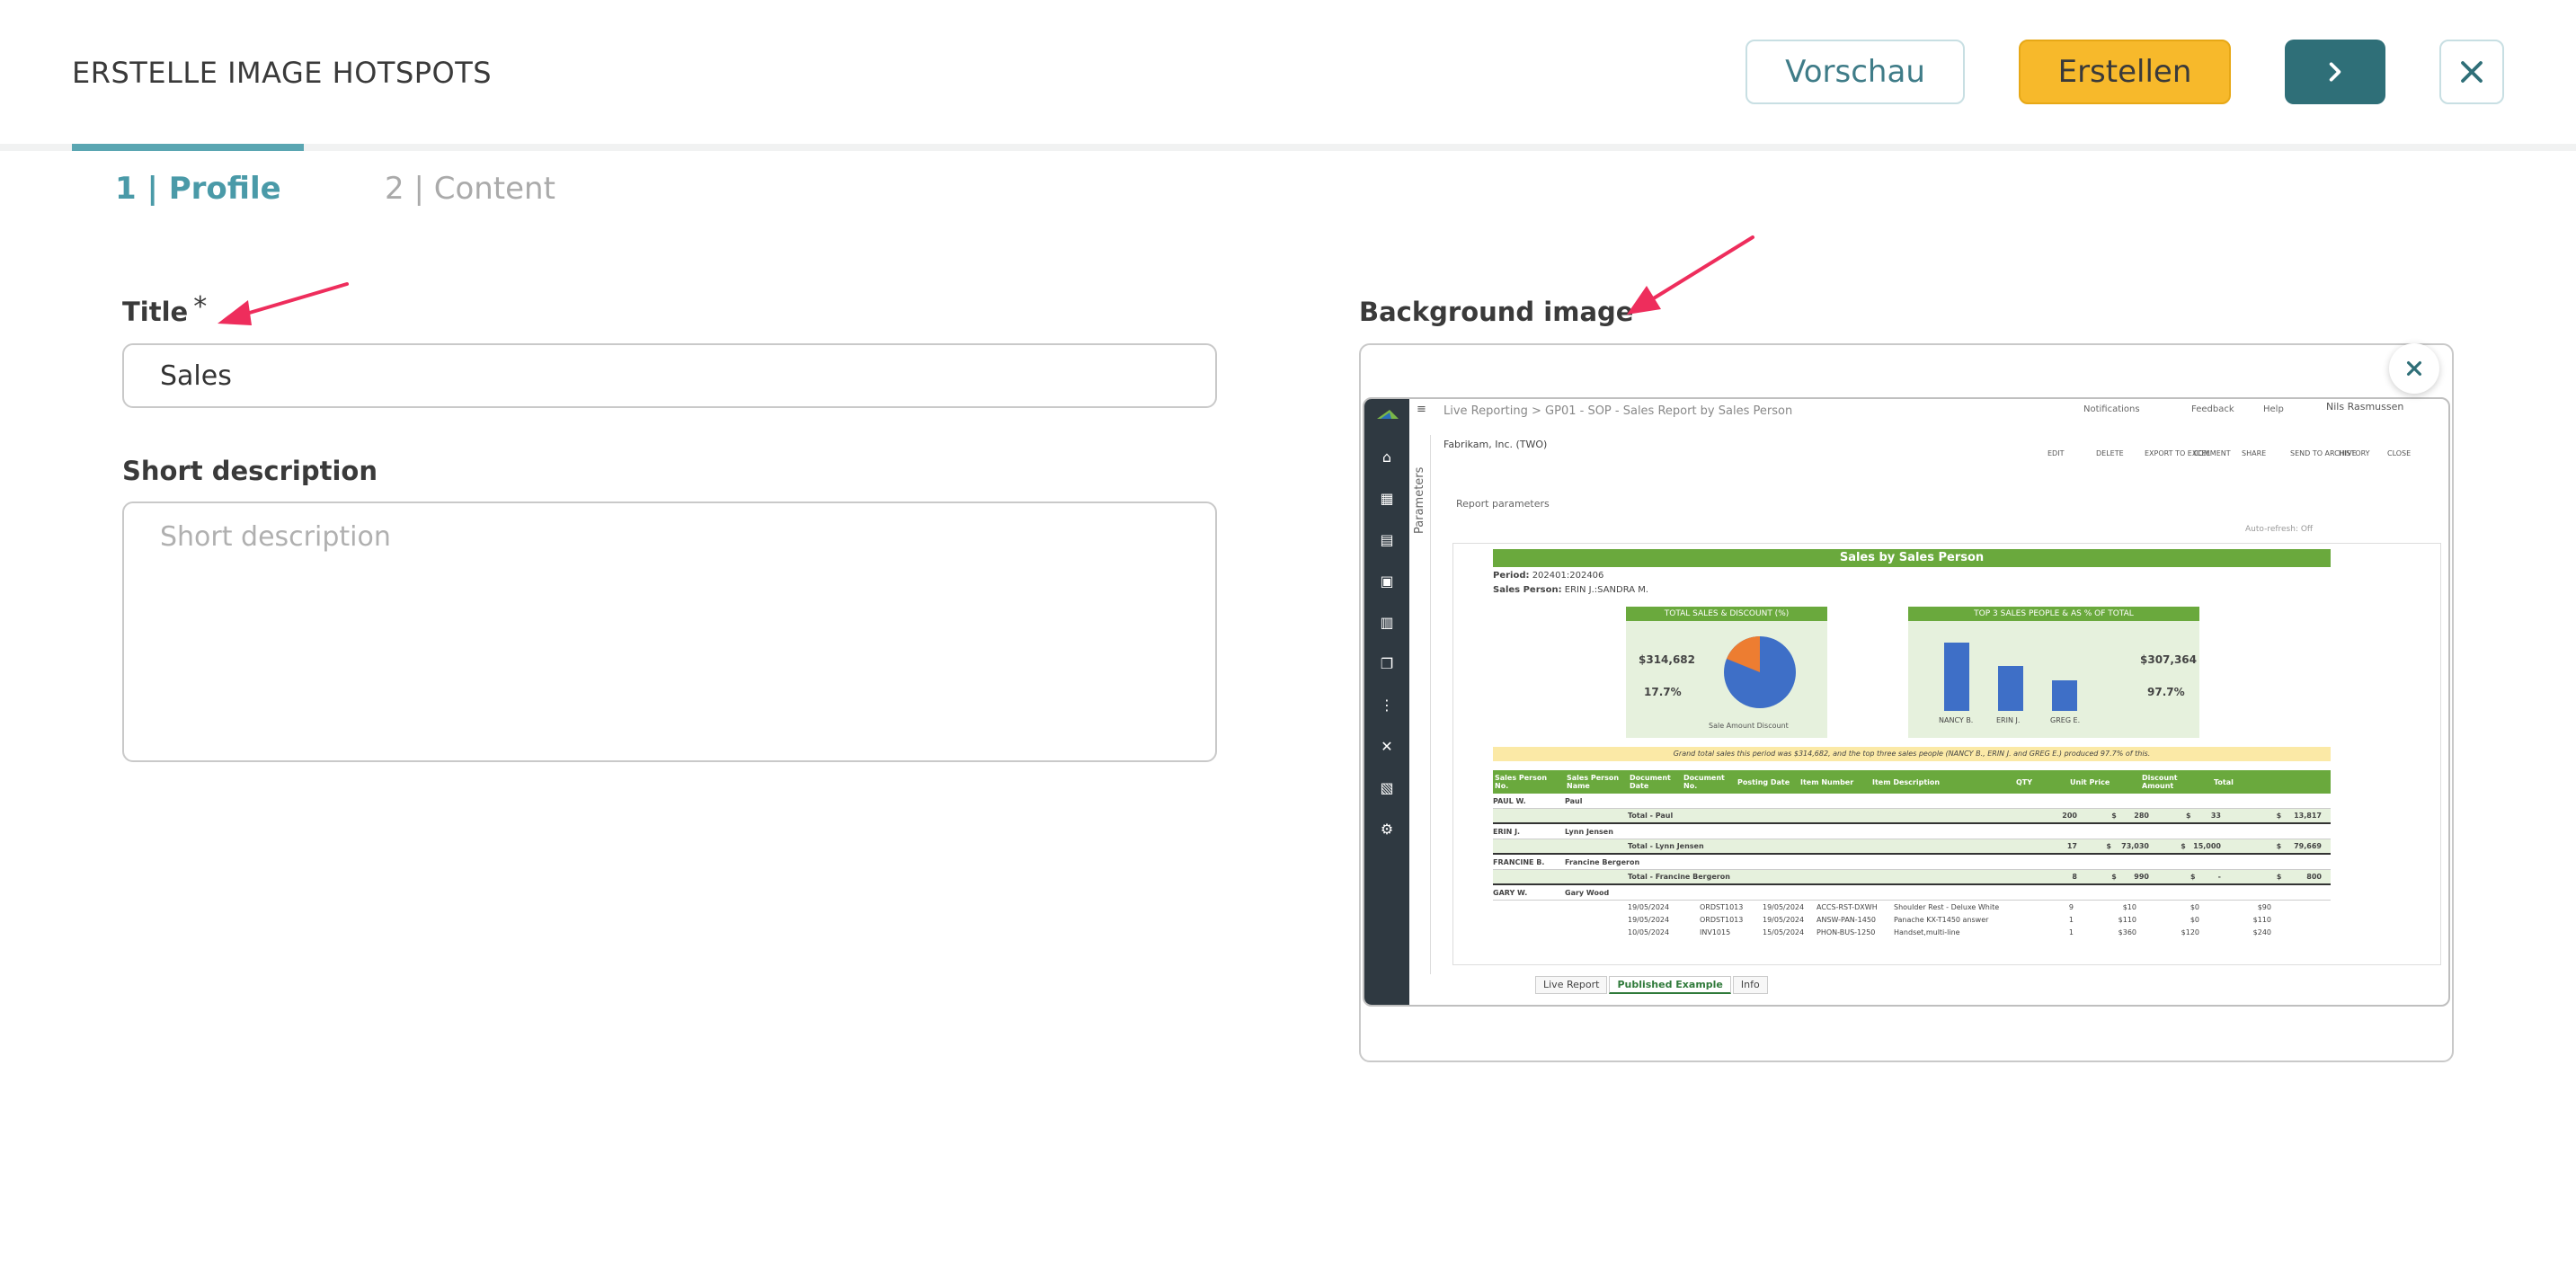 The height and width of the screenshot is (1278, 2576). I want to click on total-cell: $ 79,669, so click(2299, 846).